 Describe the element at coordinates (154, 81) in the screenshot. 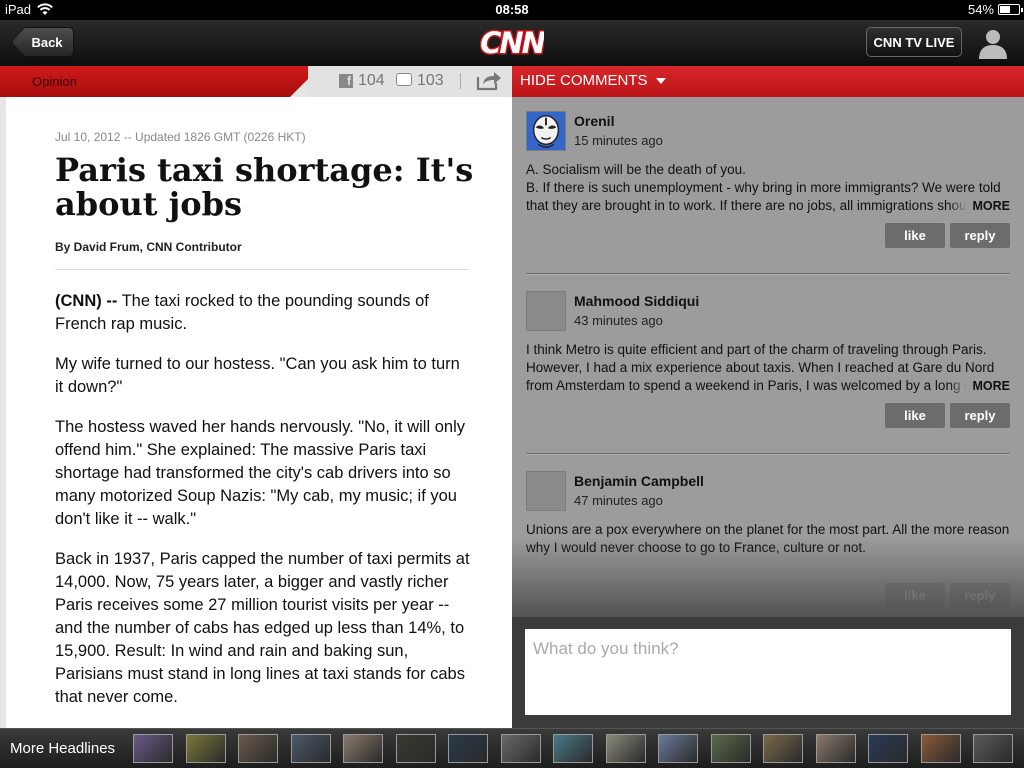

I see `section-bar: Opinion` at that location.